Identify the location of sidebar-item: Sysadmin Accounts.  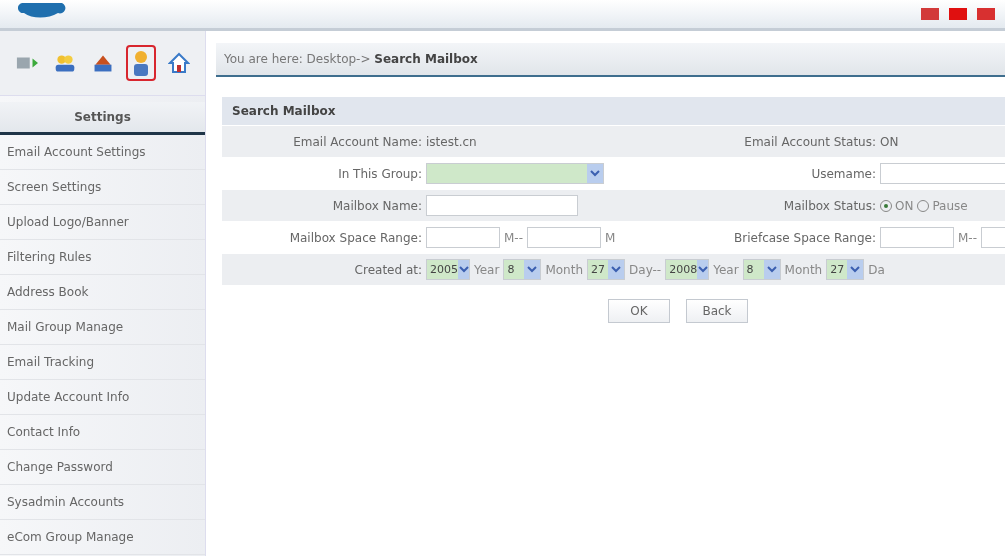
(102, 502).